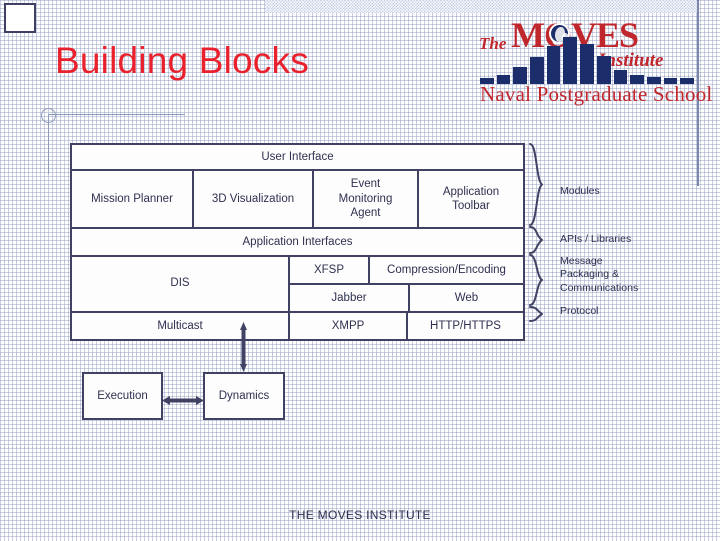 This screenshot has width=720, height=541. I want to click on cell-dis: DIS, so click(180, 283).